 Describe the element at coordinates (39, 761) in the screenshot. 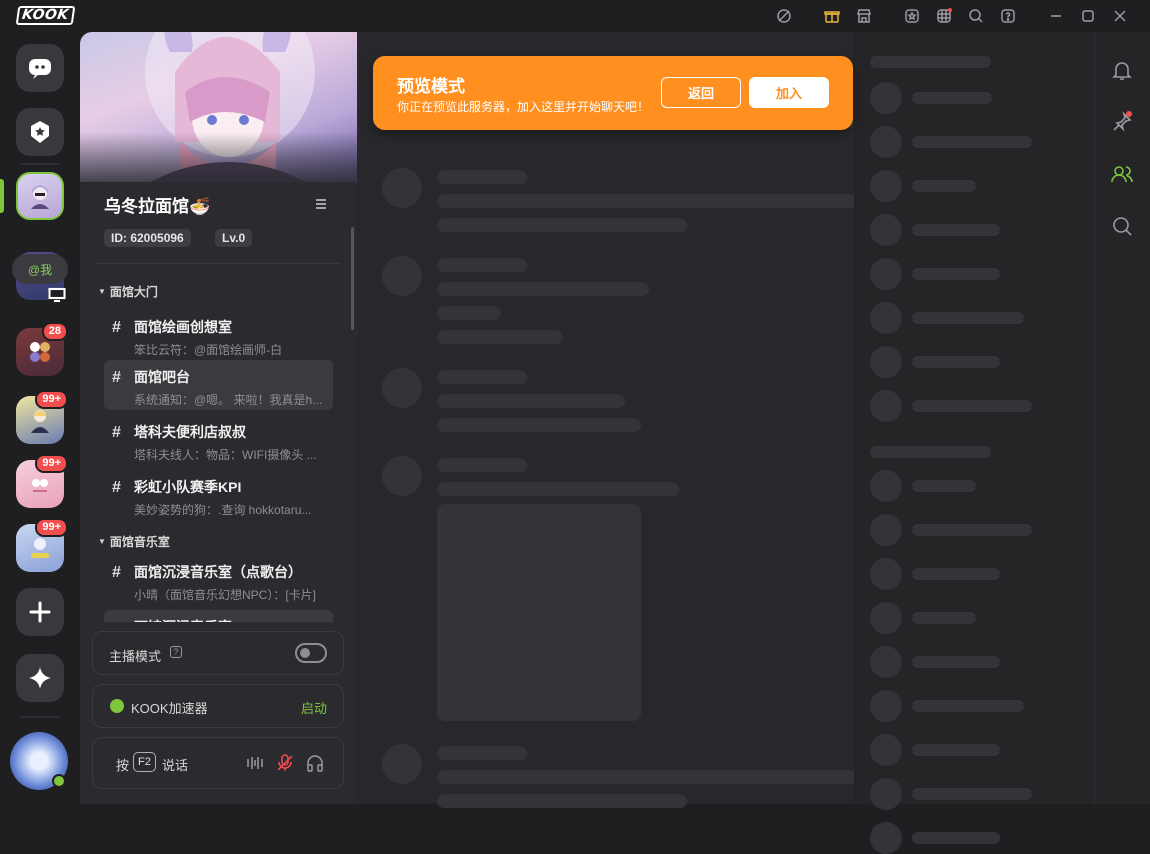

I see `user-avatar` at that location.